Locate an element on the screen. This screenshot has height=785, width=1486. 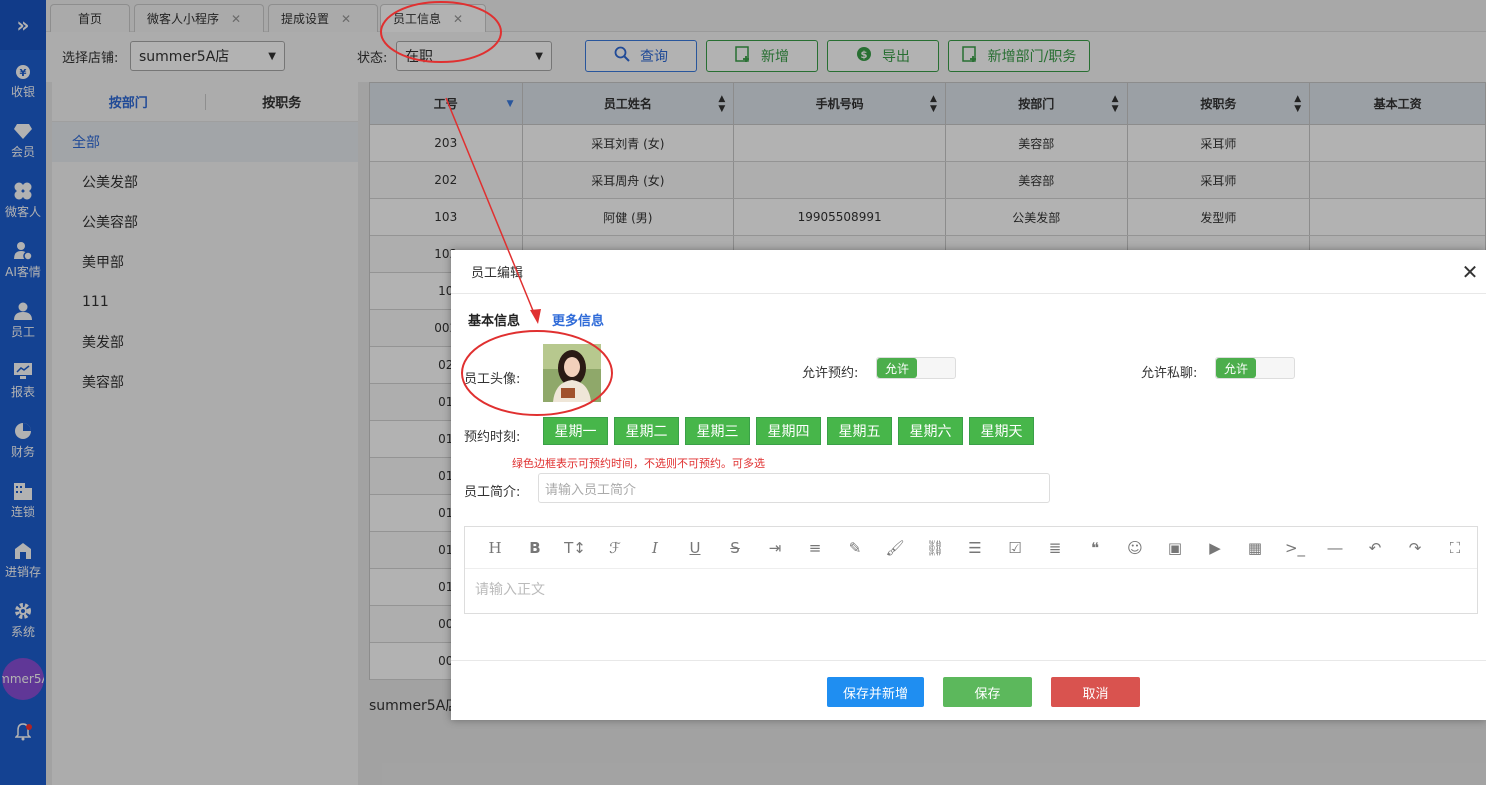
column-header-salary: 基本工资 is located at coordinates (1397, 103).